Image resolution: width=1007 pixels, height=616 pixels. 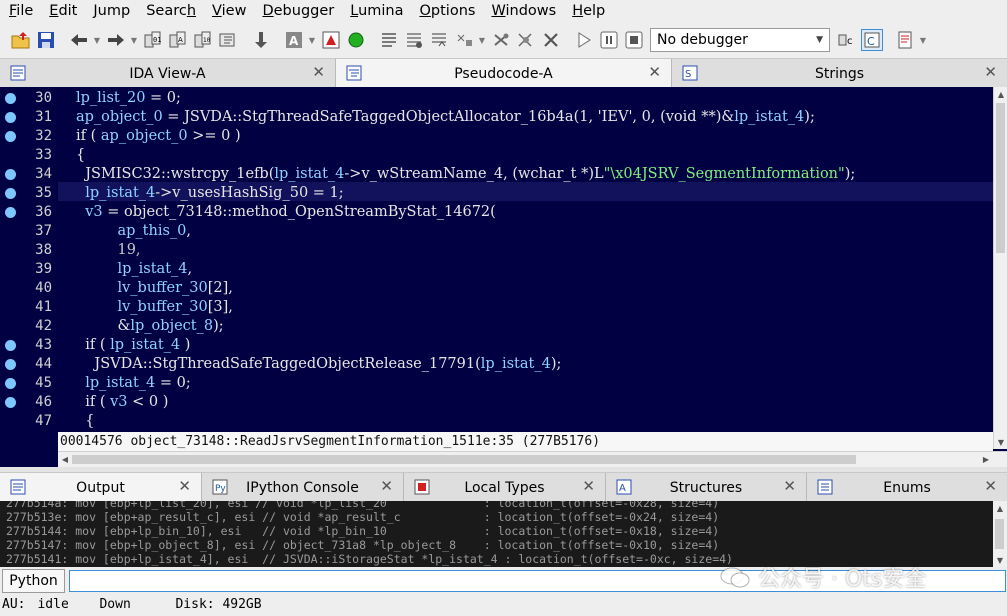 I want to click on scroll-right-icon: ▶, so click(x=986, y=459).